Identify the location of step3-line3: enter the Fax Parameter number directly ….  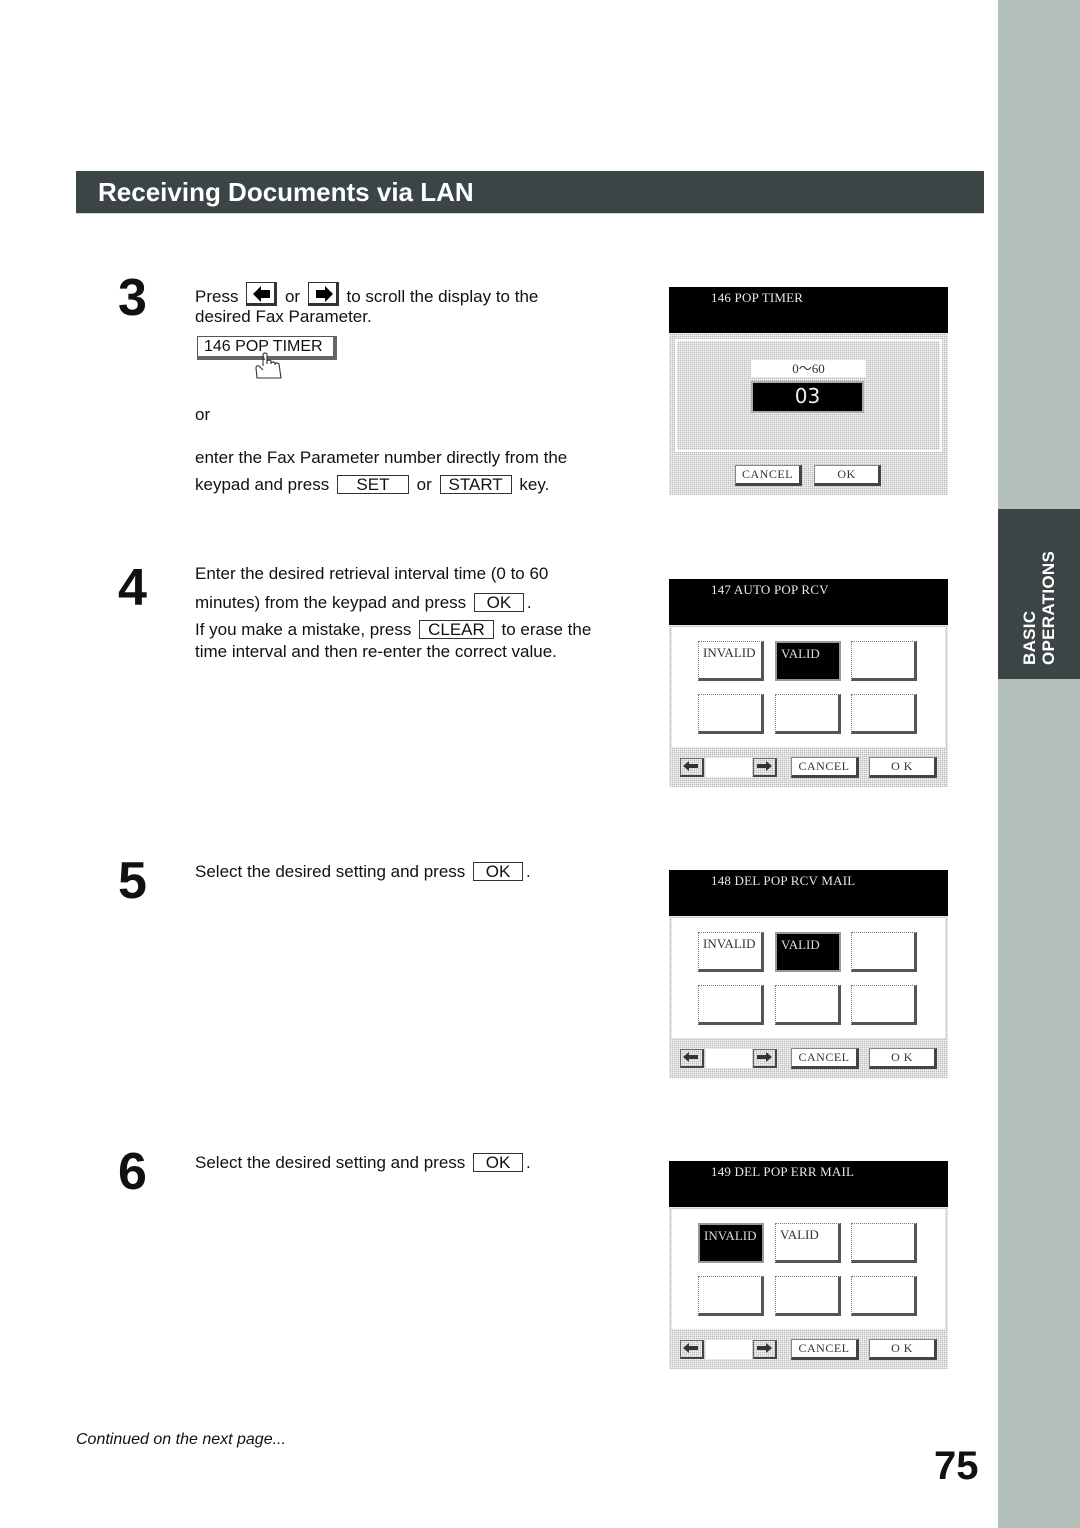
(381, 457).